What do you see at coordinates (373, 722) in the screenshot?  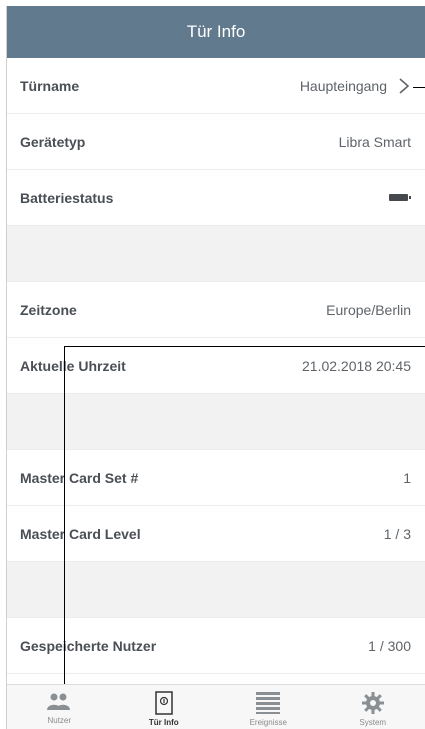 I see `tab-label: System` at bounding box center [373, 722].